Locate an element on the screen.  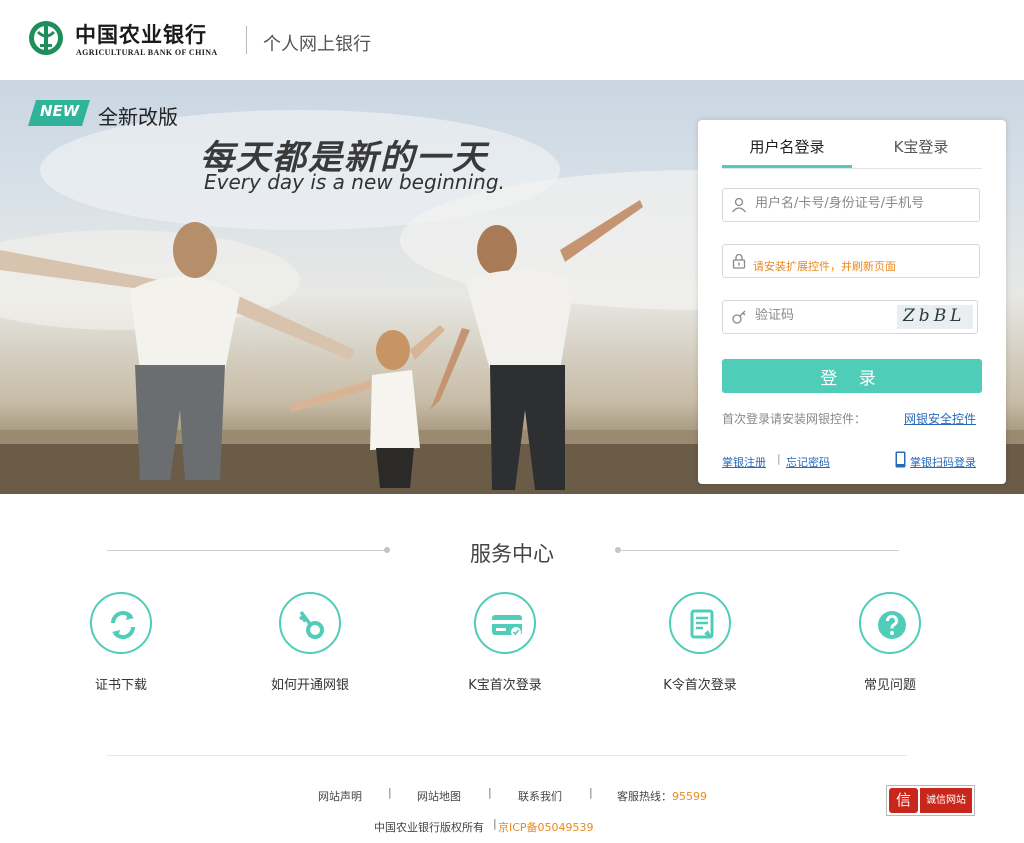
abc-logo-icon is located at coordinates (46, 38).